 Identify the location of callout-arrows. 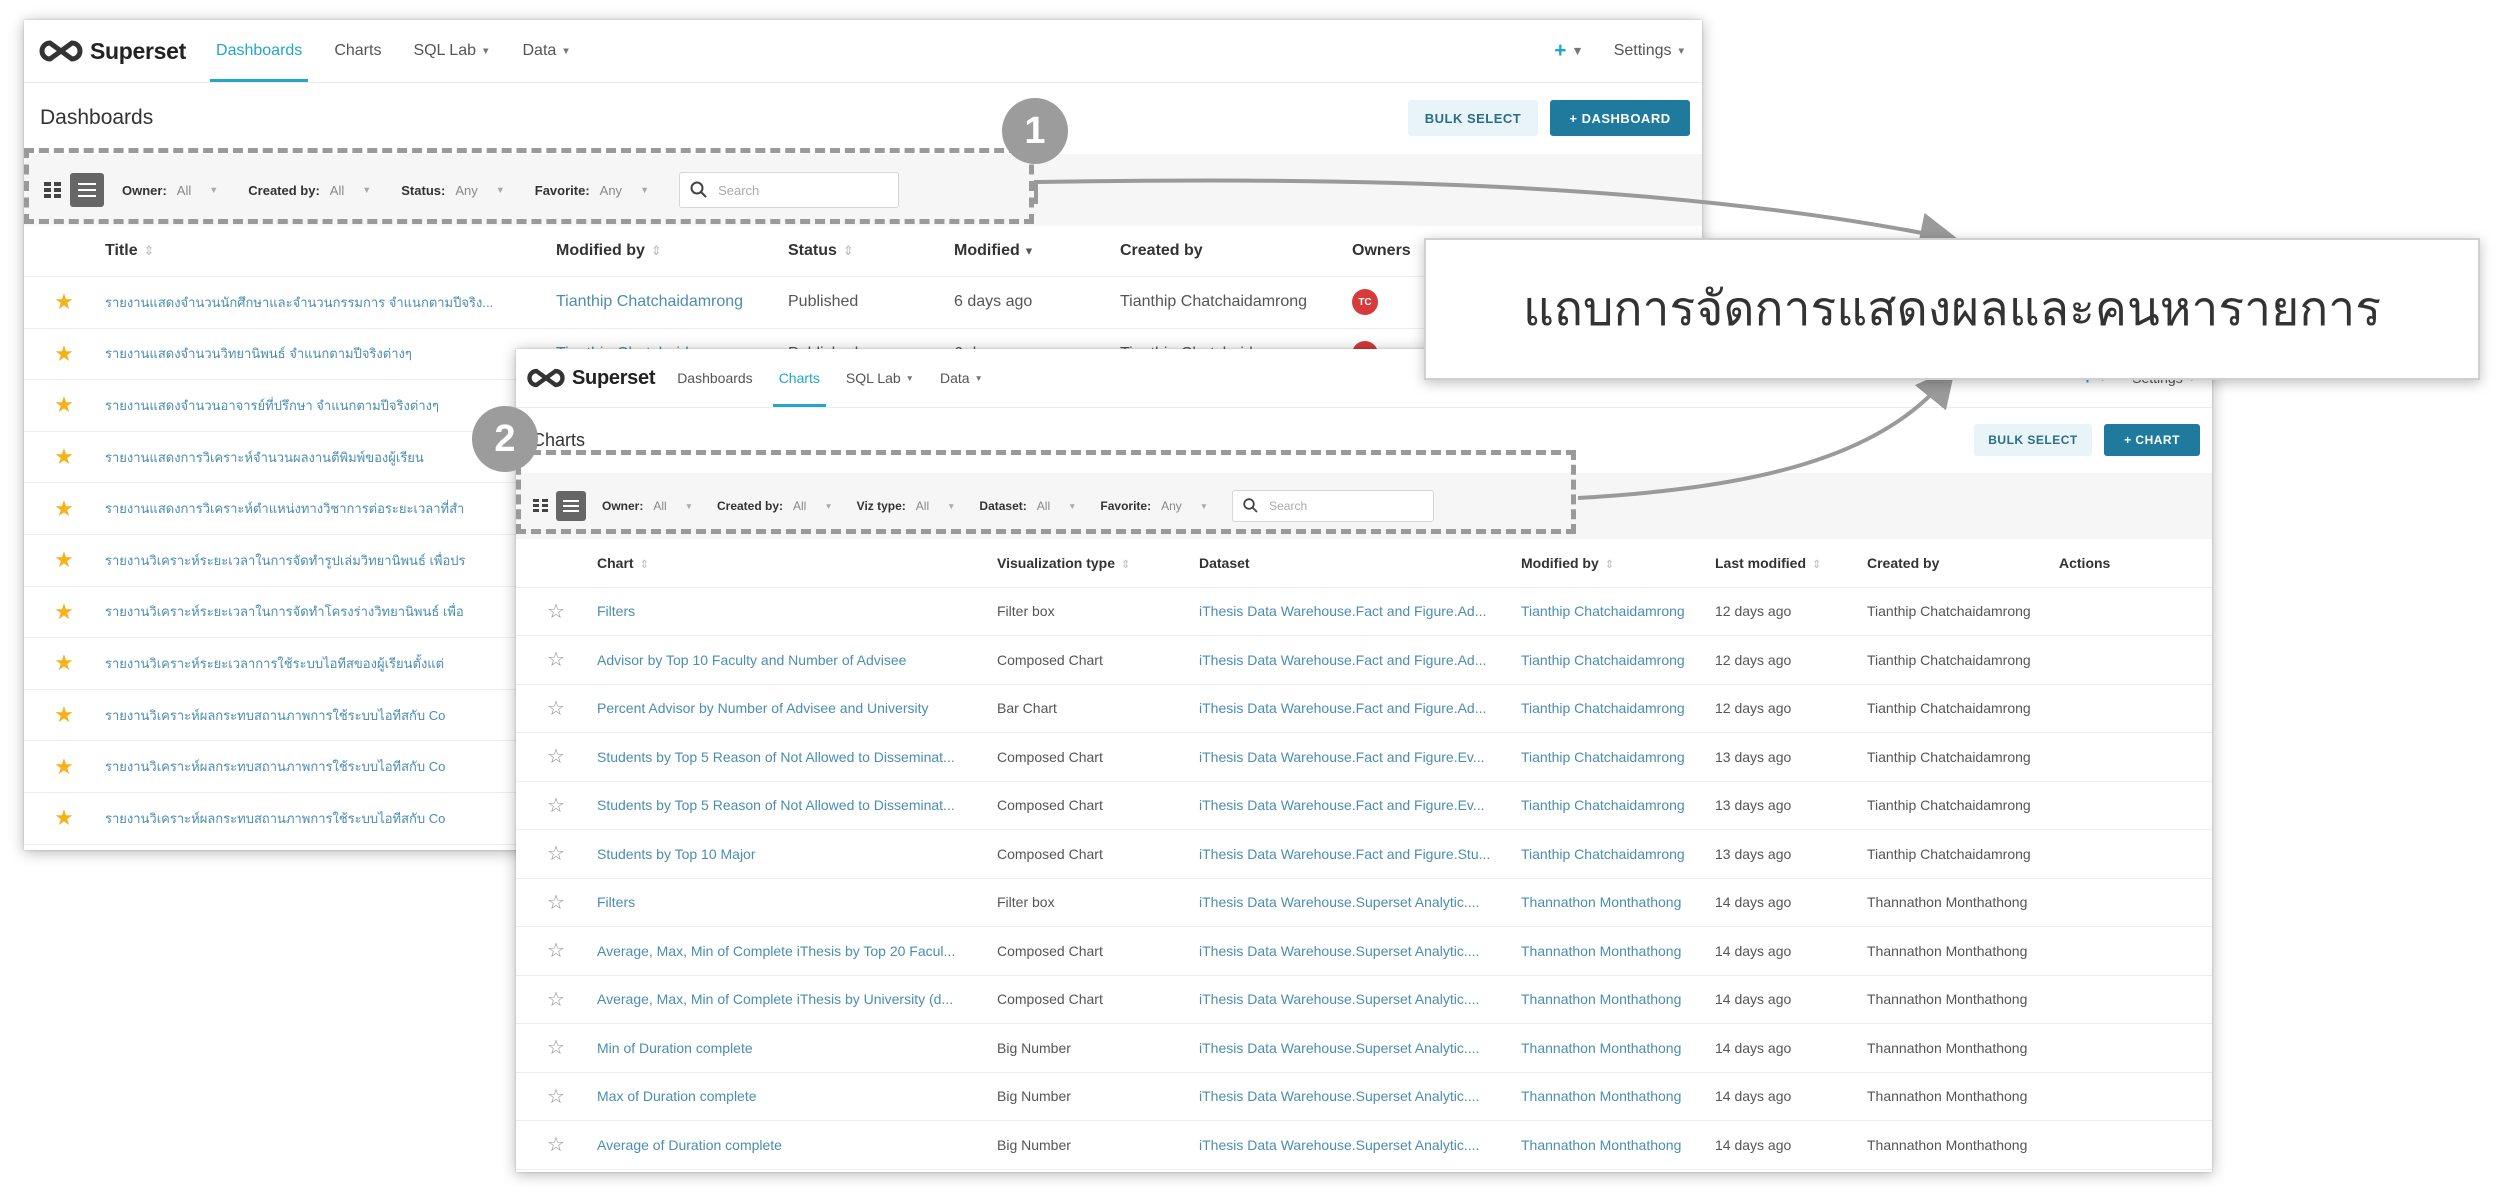
(1497, 339).